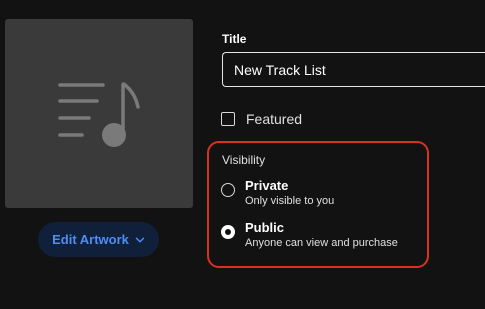  Describe the element at coordinates (290, 201) in the screenshot. I see `private-description: Only visible to you` at that location.